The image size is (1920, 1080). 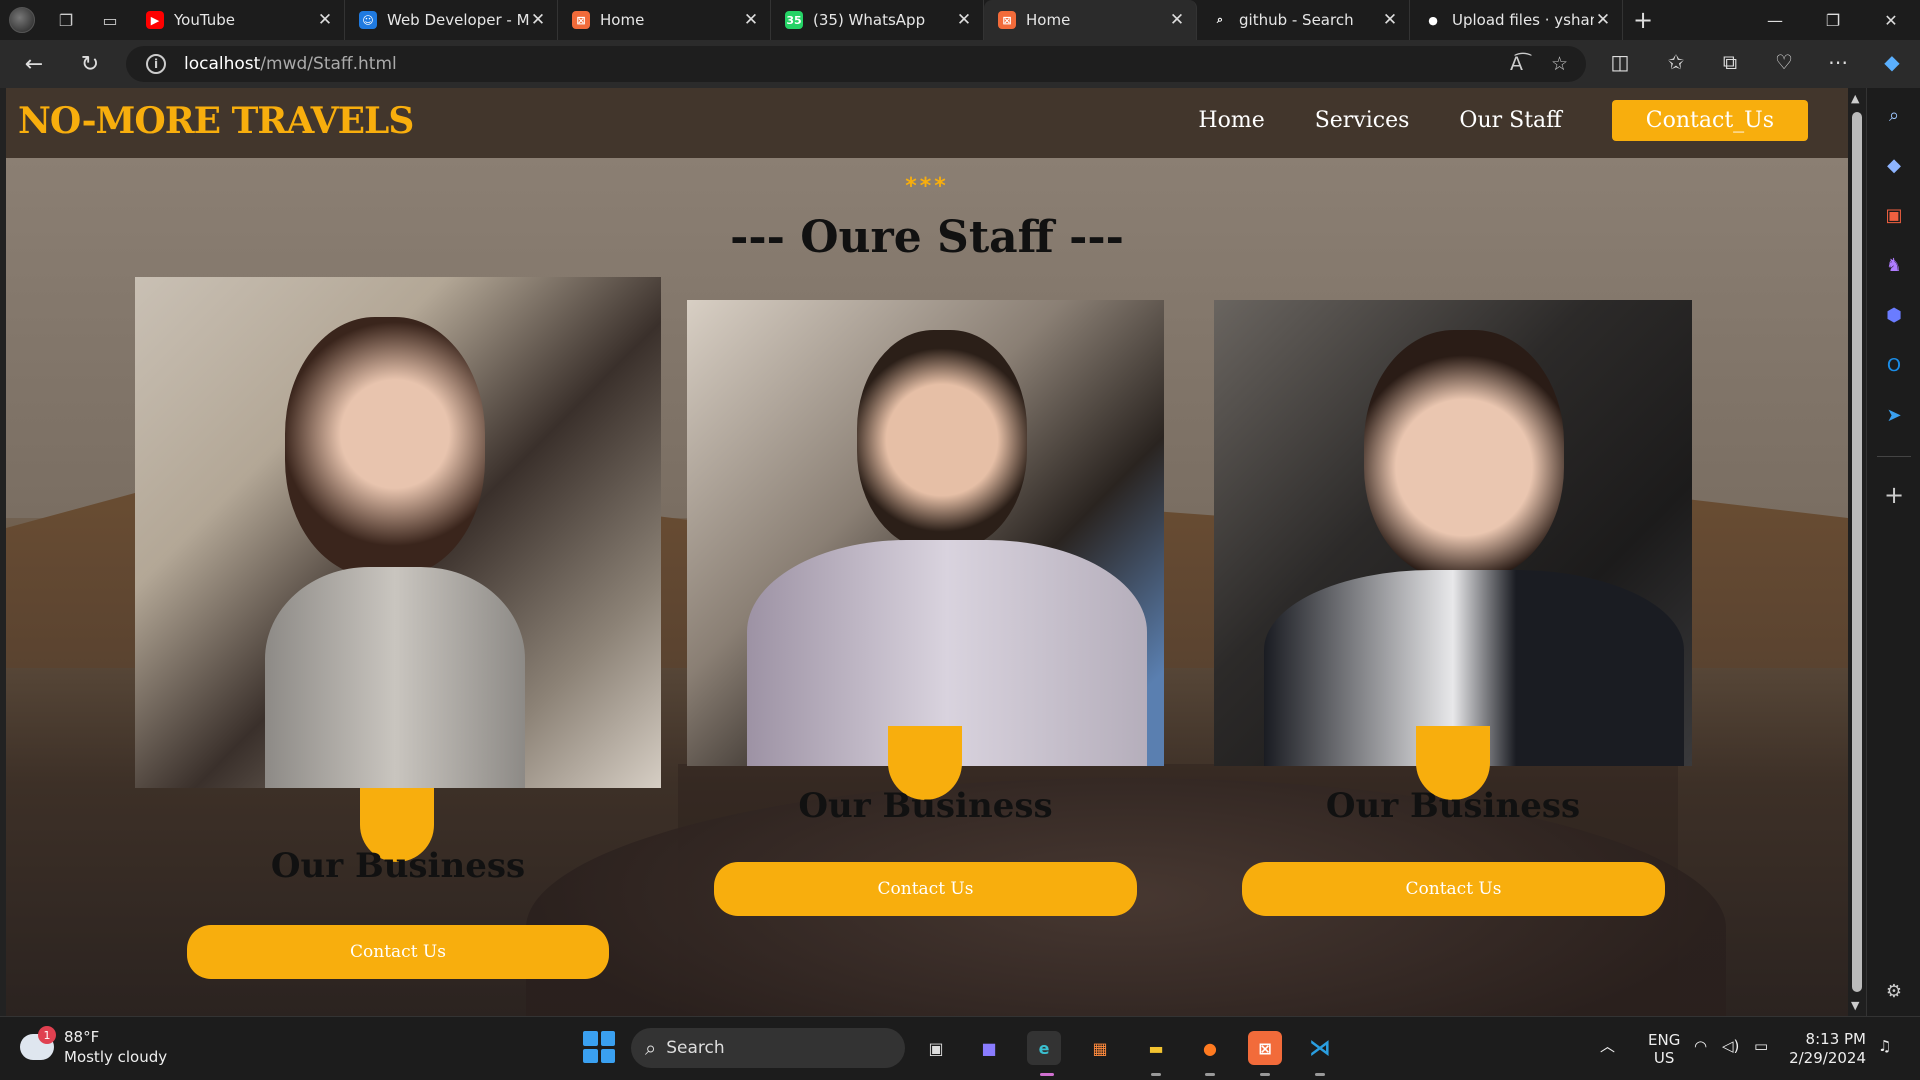 I want to click on read-aloud-icon: A͡, so click(x=1516, y=64).